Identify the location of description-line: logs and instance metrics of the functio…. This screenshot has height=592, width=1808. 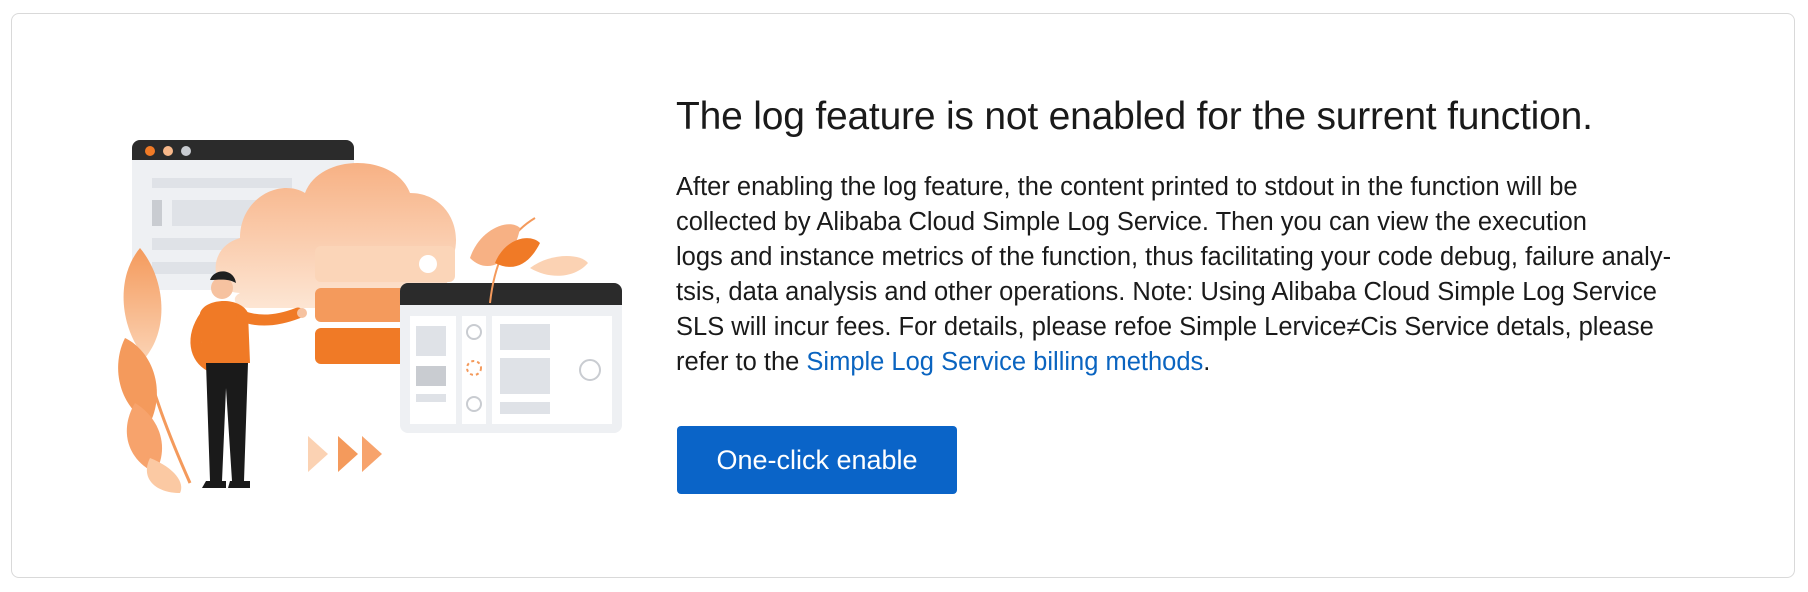
(1174, 257).